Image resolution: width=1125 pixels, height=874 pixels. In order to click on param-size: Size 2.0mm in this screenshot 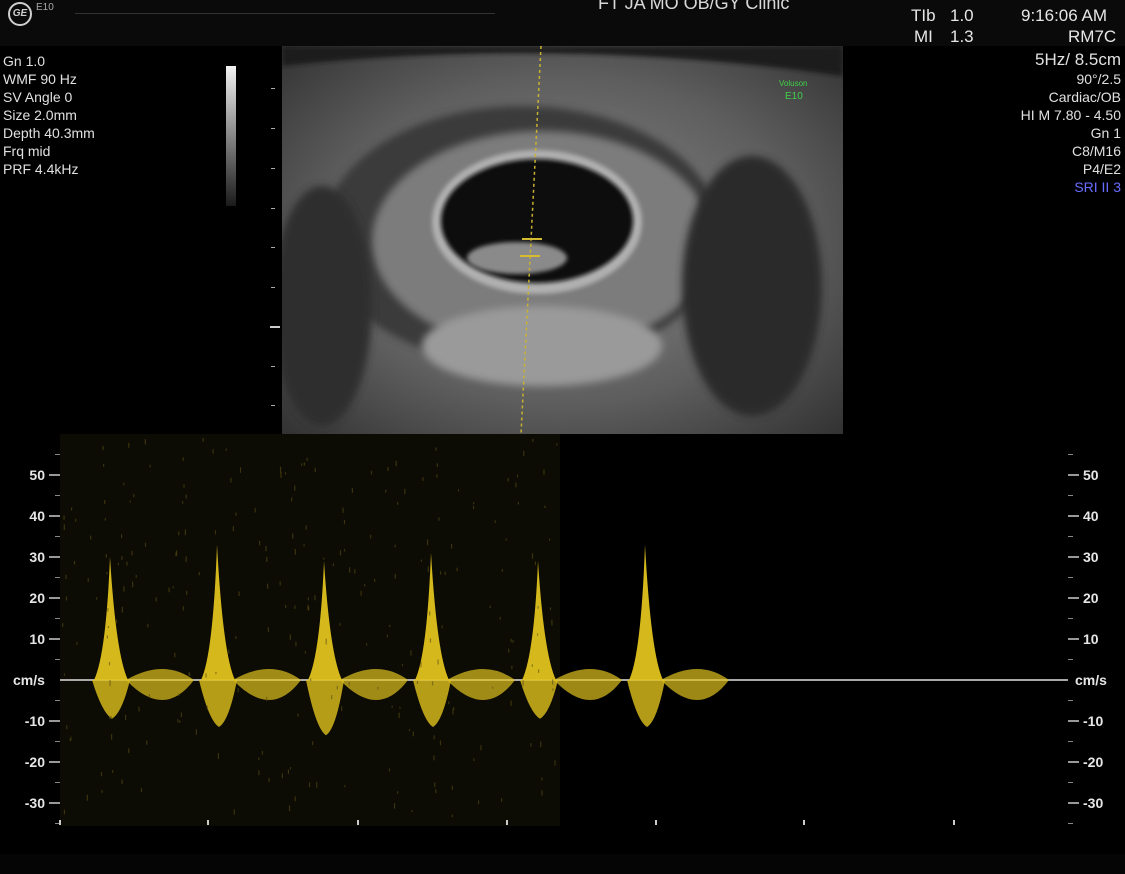, I will do `click(40, 115)`.